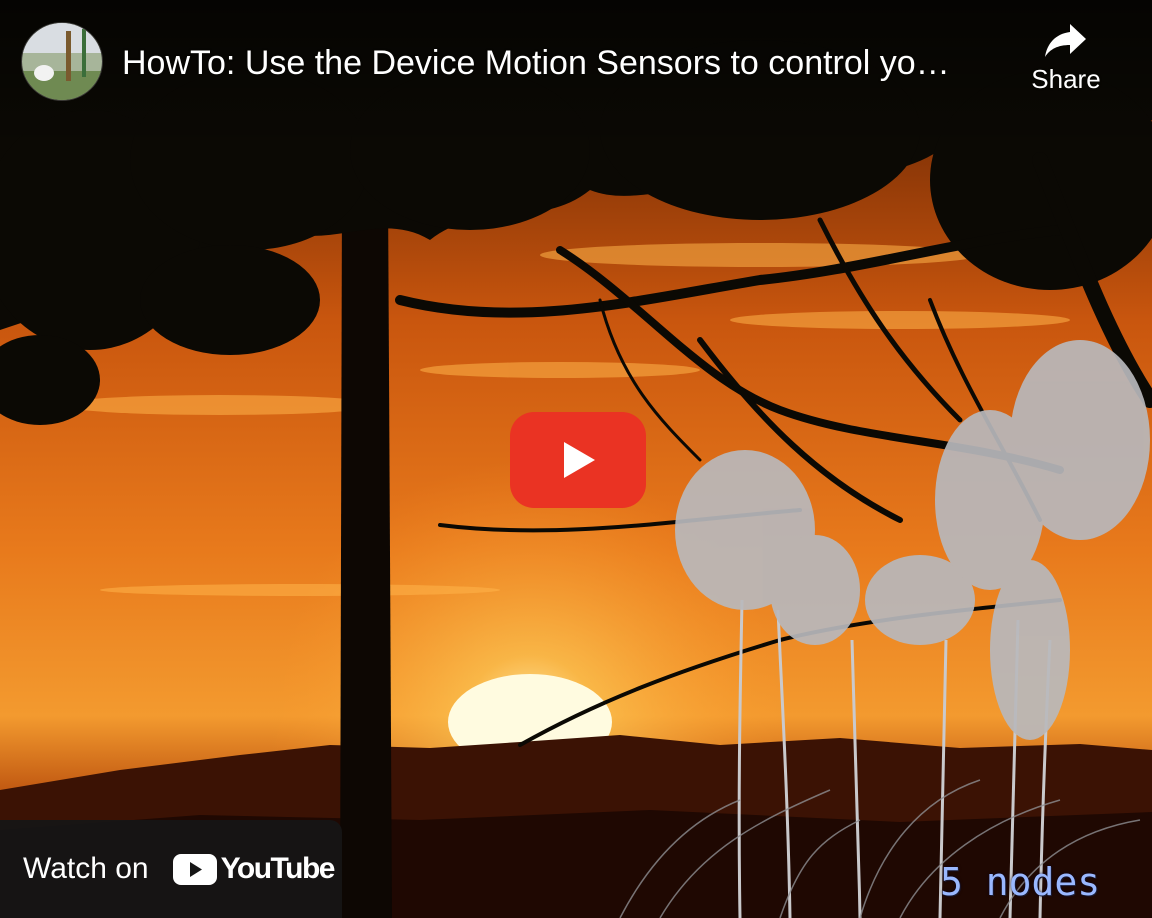  Describe the element at coordinates (62, 61) in the screenshot. I see `channel-avatar-icon` at that location.